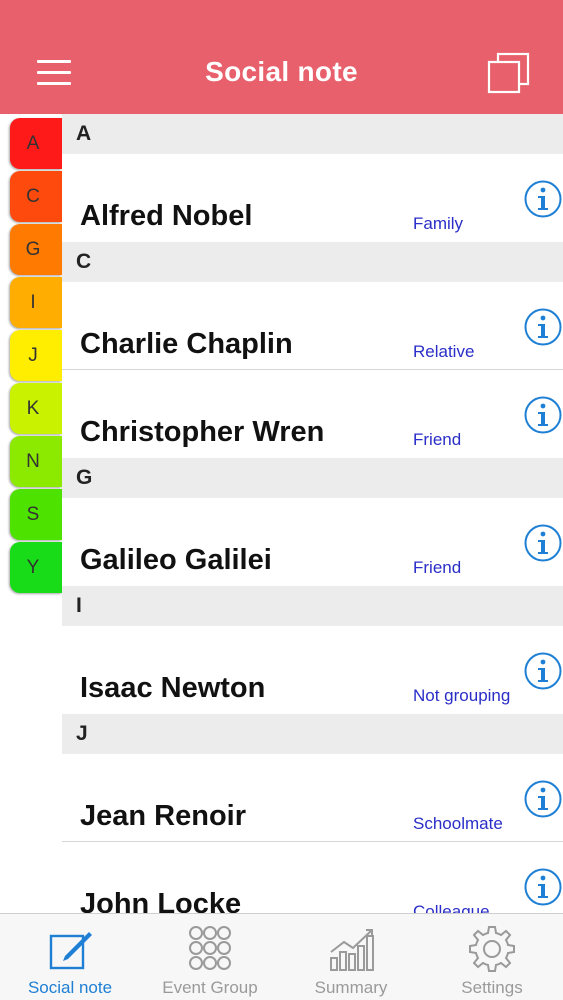 Image resolution: width=563 pixels, height=1000 pixels. Describe the element at coordinates (202, 432) in the screenshot. I see `contact-name: Christopher Wren` at that location.